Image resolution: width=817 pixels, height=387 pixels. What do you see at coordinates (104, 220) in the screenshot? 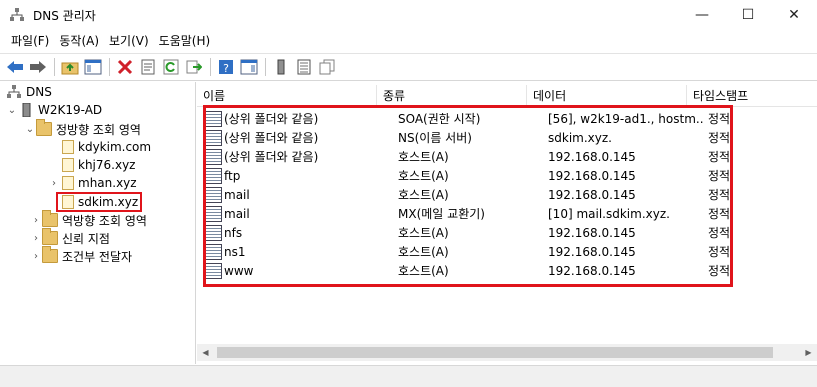
I see `tree-label: 역방향 조회 영역` at bounding box center [104, 220].